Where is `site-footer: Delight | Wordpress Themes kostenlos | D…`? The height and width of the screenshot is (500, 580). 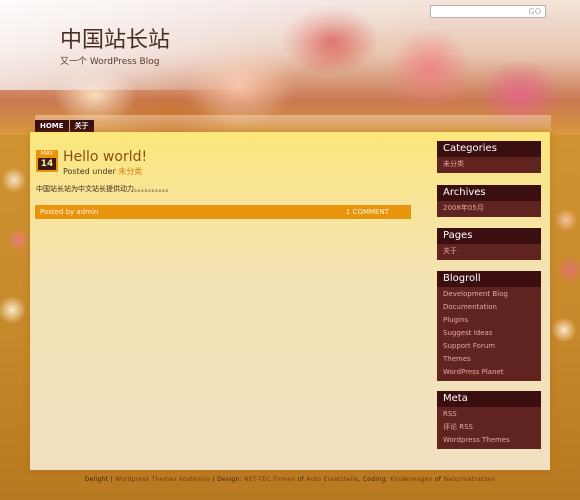 site-footer: Delight | Wordpress Themes kostenlos | D… is located at coordinates (290, 479).